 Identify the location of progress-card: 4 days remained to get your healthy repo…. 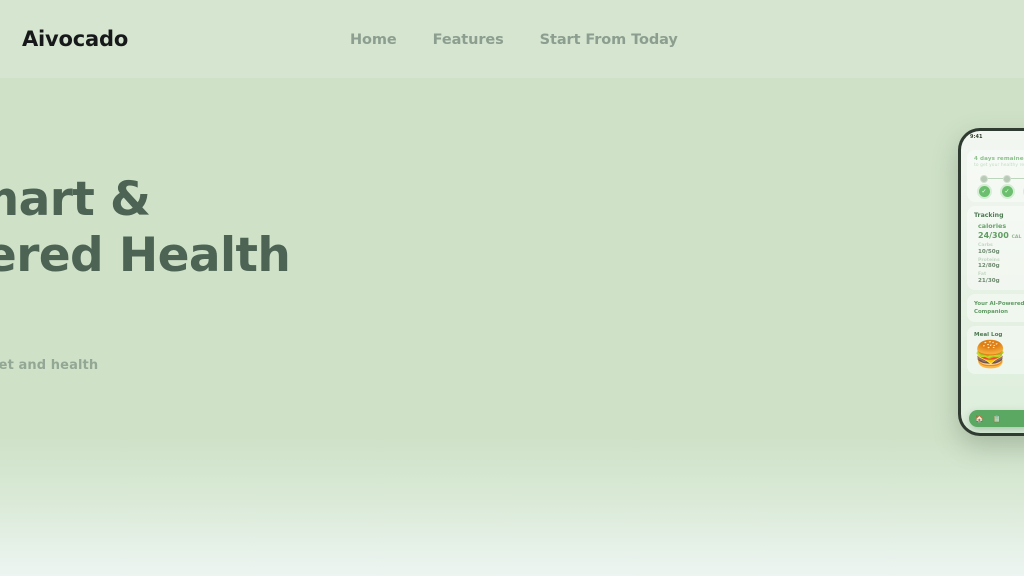
(995, 176).